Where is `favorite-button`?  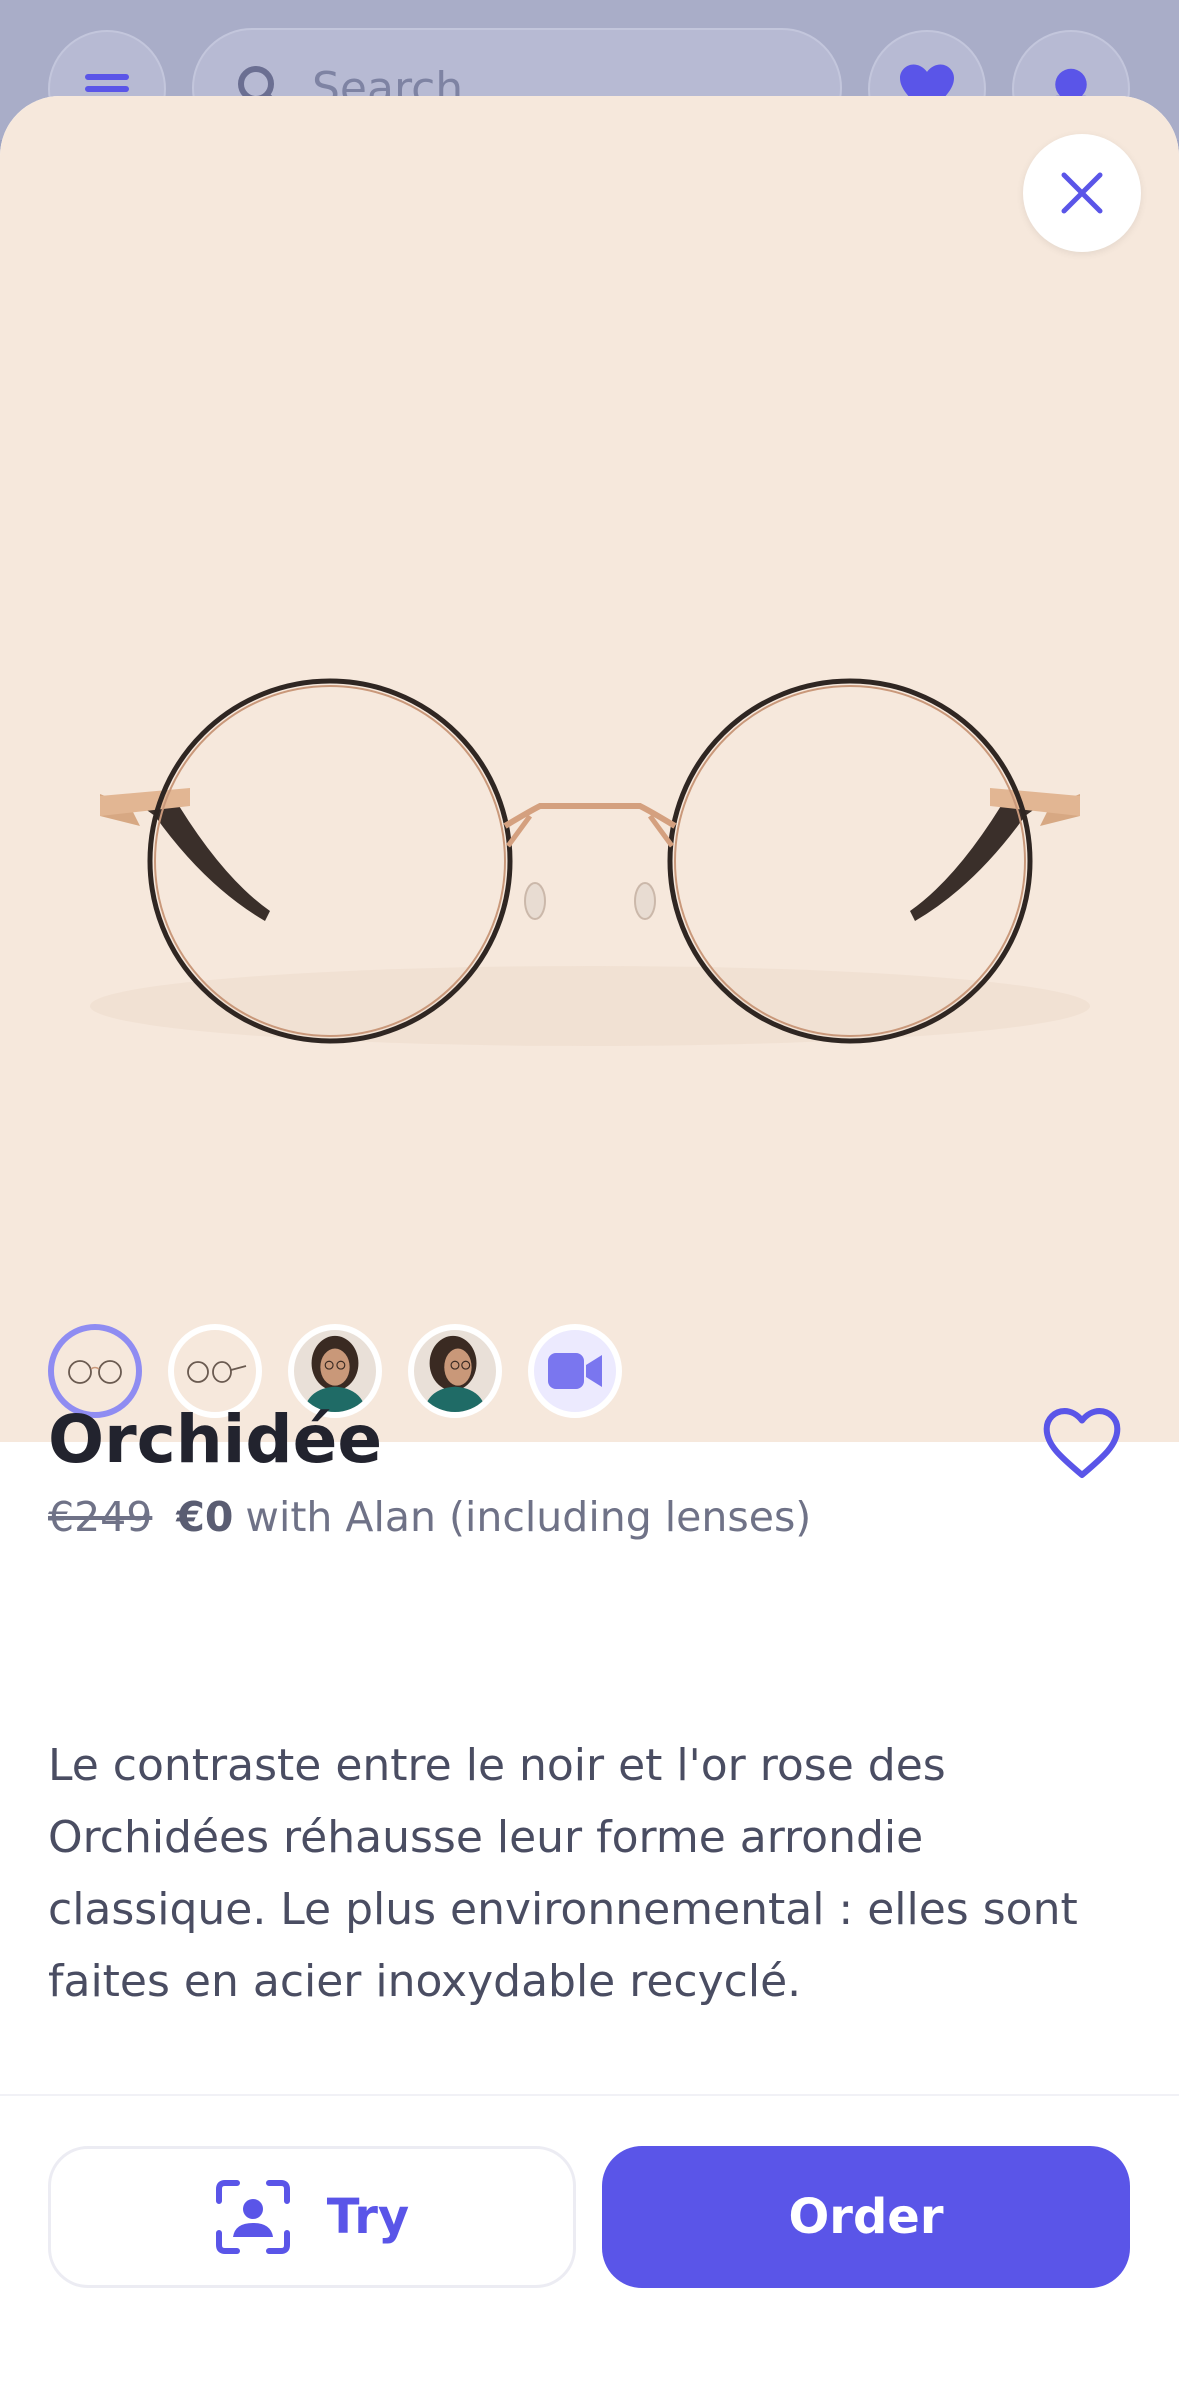 favorite-button is located at coordinates (1086, 1448).